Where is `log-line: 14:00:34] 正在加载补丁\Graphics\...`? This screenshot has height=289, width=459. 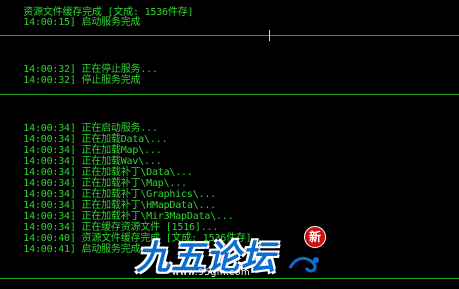
log-line: 14:00:34] 正在加载补丁\Graphics\... is located at coordinates (108, 189).